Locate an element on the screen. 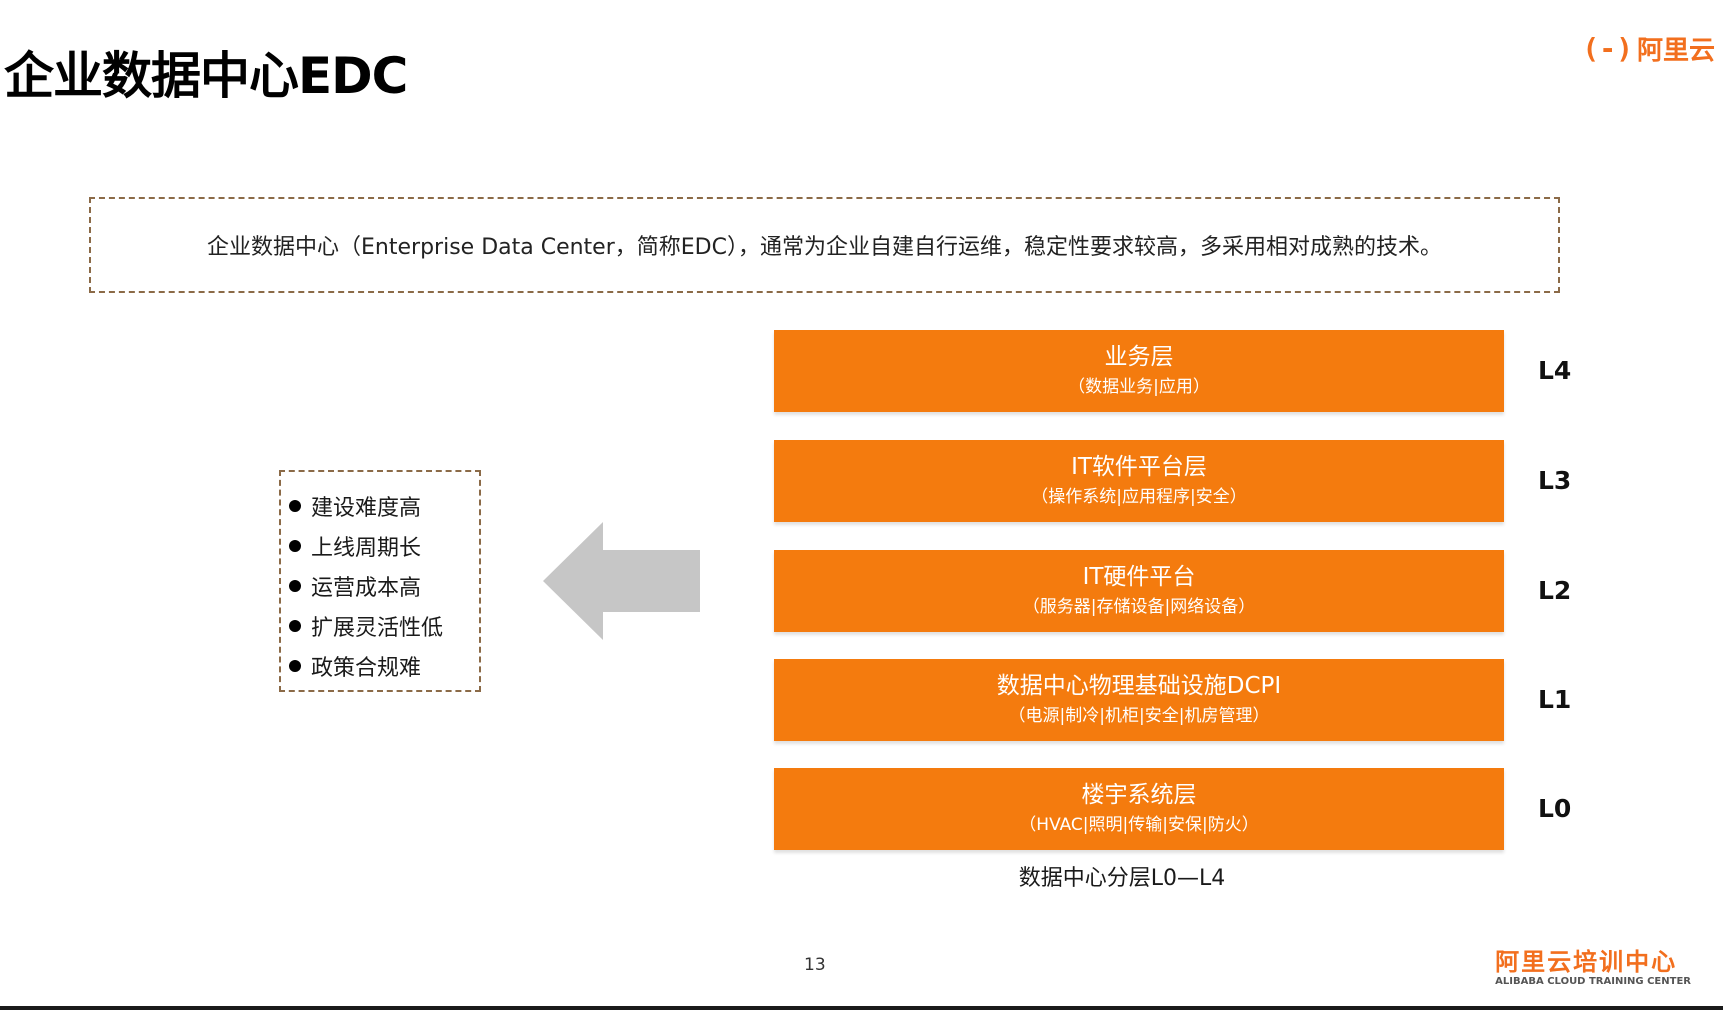 The width and height of the screenshot is (1723, 1010). layer-name: 数据中心物理基础设施DCPI is located at coordinates (1139, 686).